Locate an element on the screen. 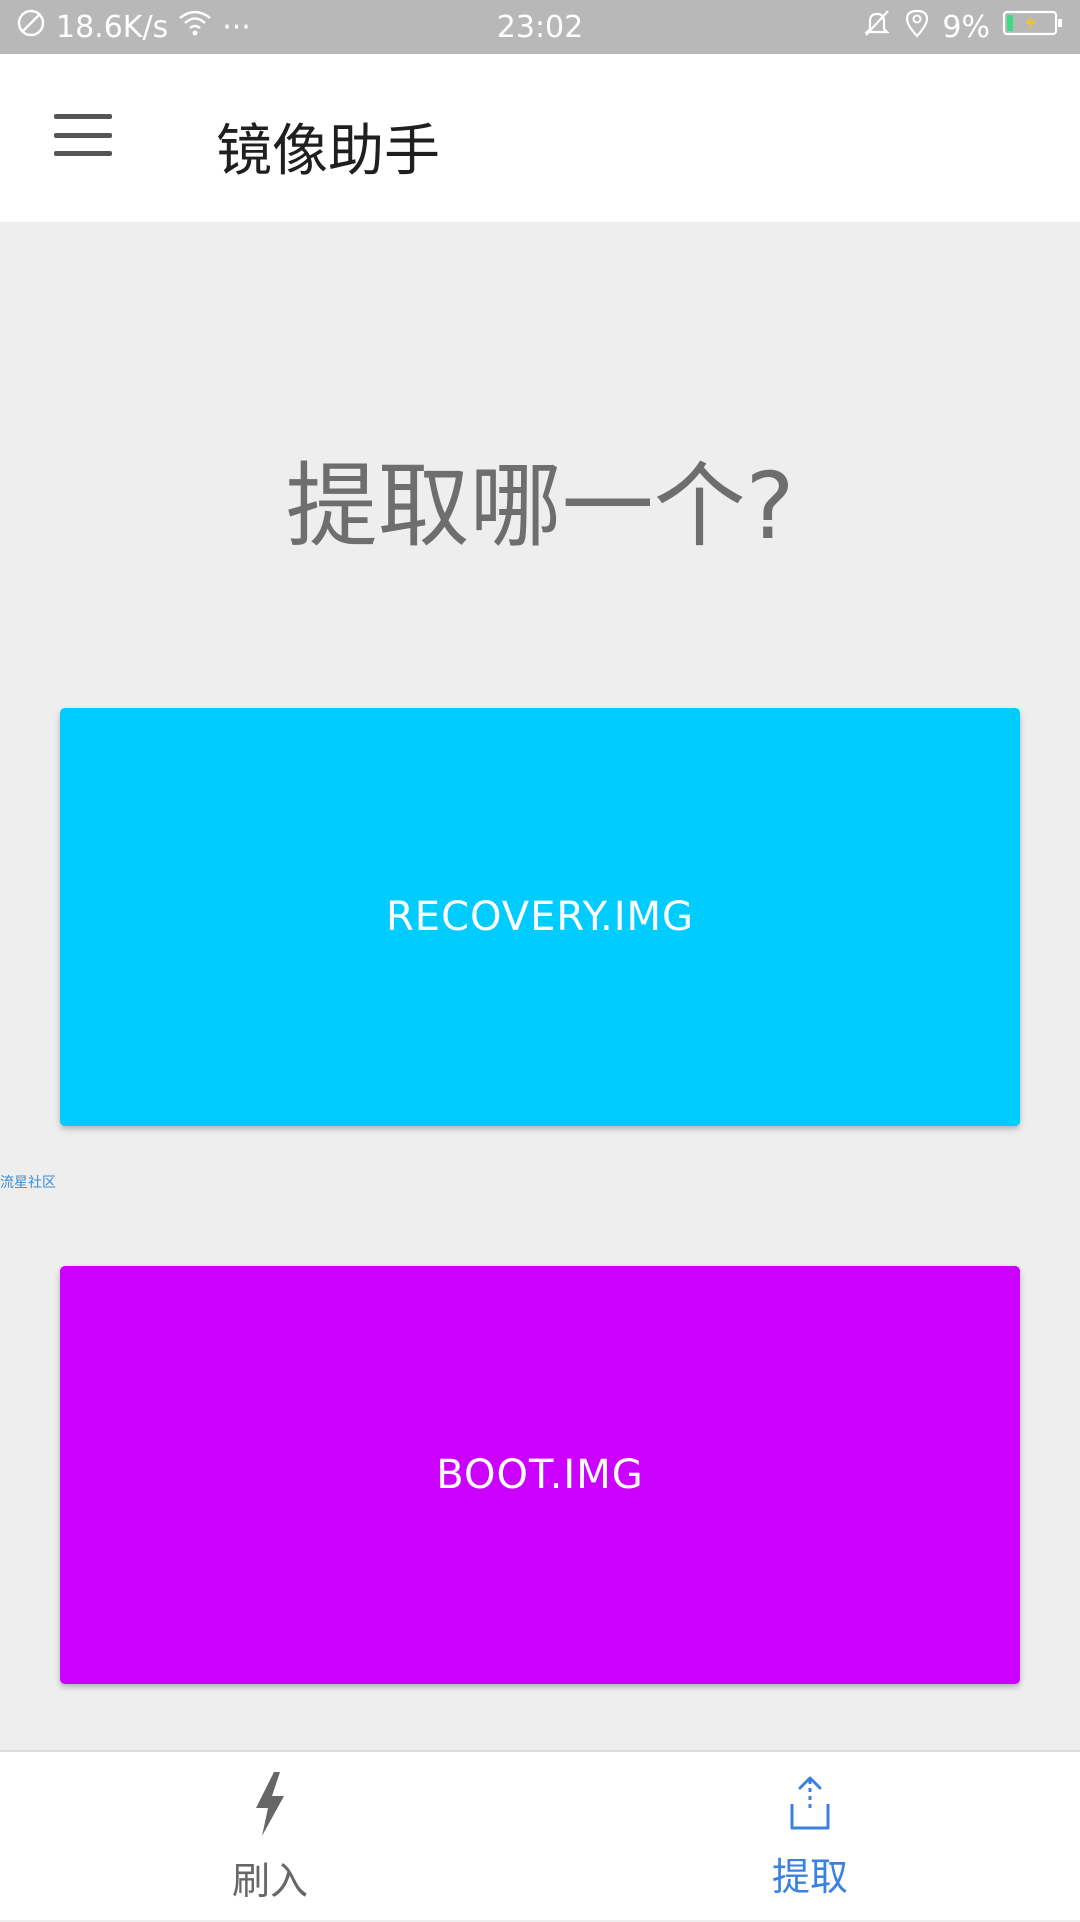 Image resolution: width=1080 pixels, height=1922 pixels. do-not-disturb-icon is located at coordinates (31, 27).